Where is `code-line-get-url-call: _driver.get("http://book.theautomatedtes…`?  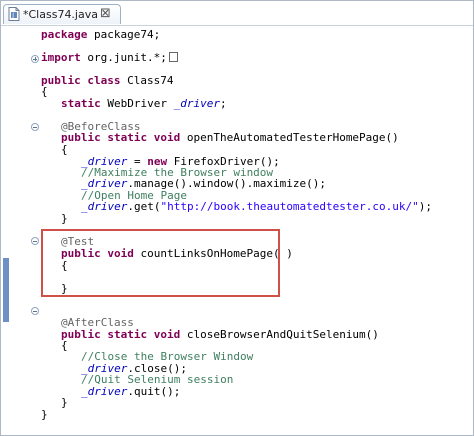
code-line-get-url-call: _driver.get("http://book.theautomatedtes… is located at coordinates (257, 206).